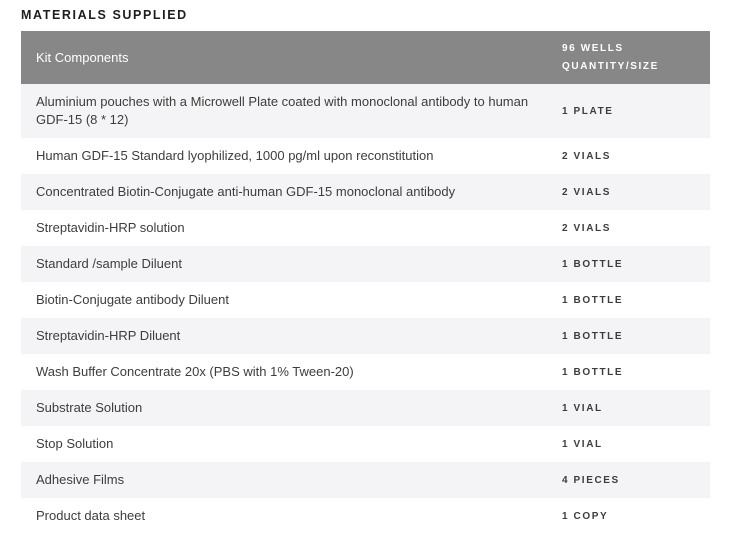 The width and height of the screenshot is (745, 543). What do you see at coordinates (75, 443) in the screenshot?
I see `row-component: Stop Solution` at bounding box center [75, 443].